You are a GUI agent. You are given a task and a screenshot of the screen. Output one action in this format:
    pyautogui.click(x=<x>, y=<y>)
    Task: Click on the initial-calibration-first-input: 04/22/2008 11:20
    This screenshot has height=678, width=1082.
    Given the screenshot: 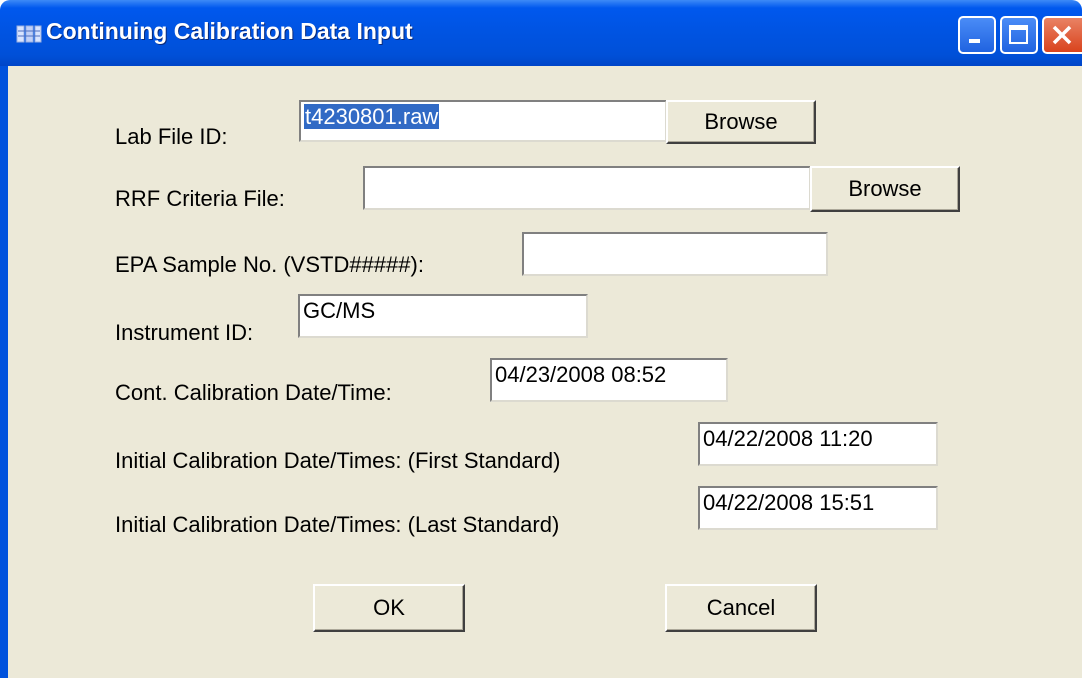 What is the action you would take?
    pyautogui.click(x=818, y=444)
    